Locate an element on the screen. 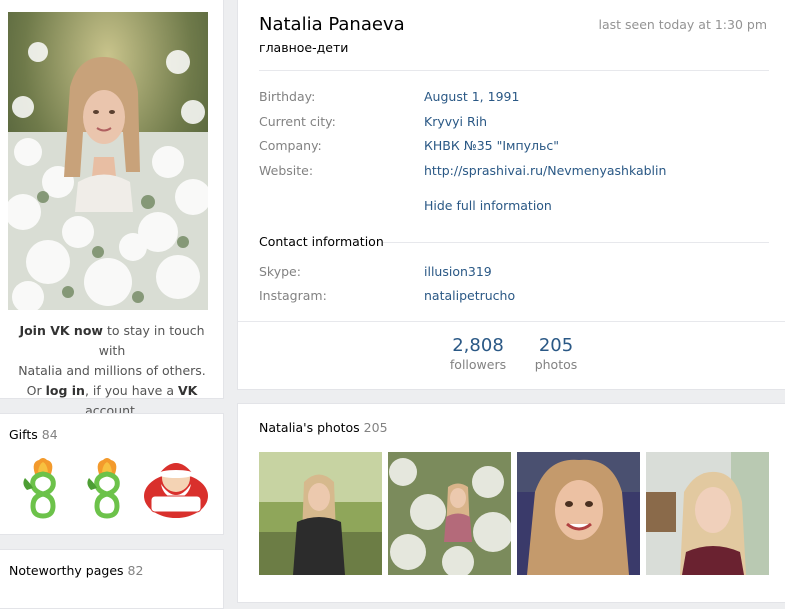 The image size is (785, 609). birthday-label: Birthday: is located at coordinates (287, 96).